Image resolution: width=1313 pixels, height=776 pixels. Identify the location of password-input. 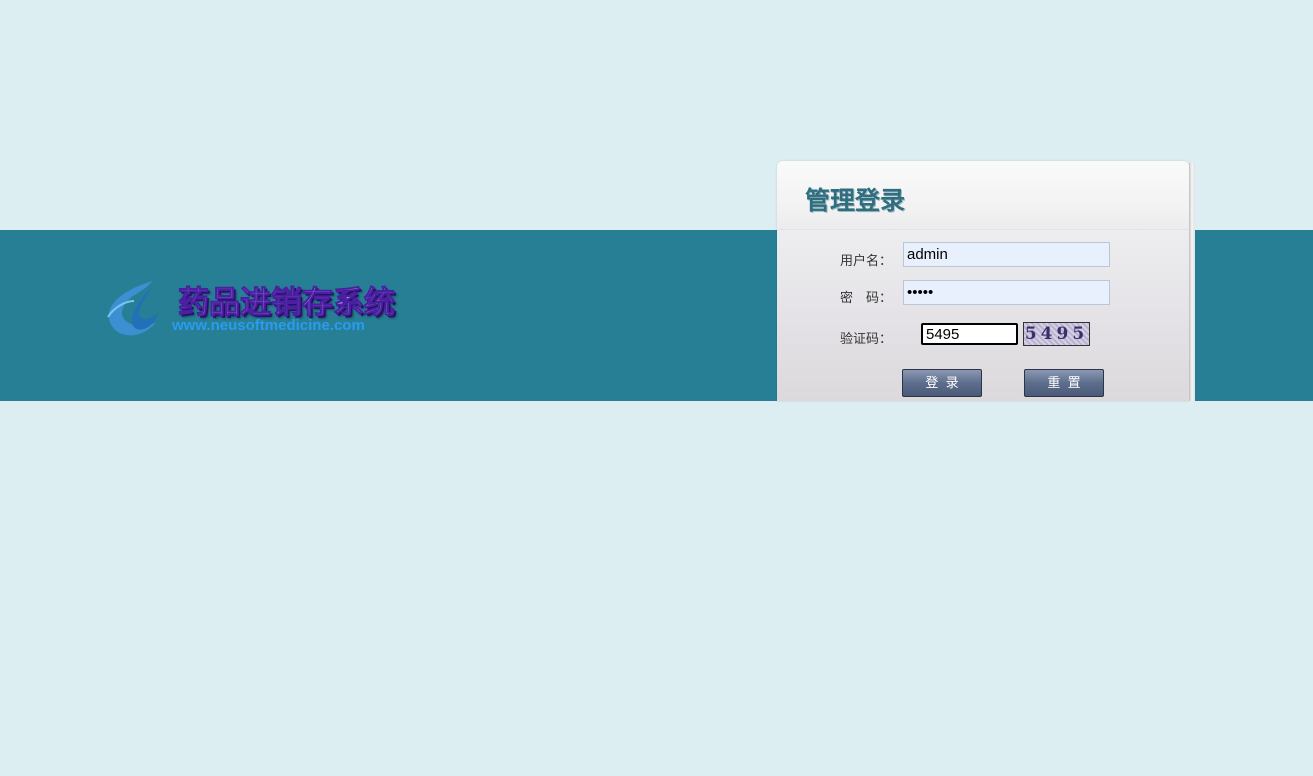
(1006, 292).